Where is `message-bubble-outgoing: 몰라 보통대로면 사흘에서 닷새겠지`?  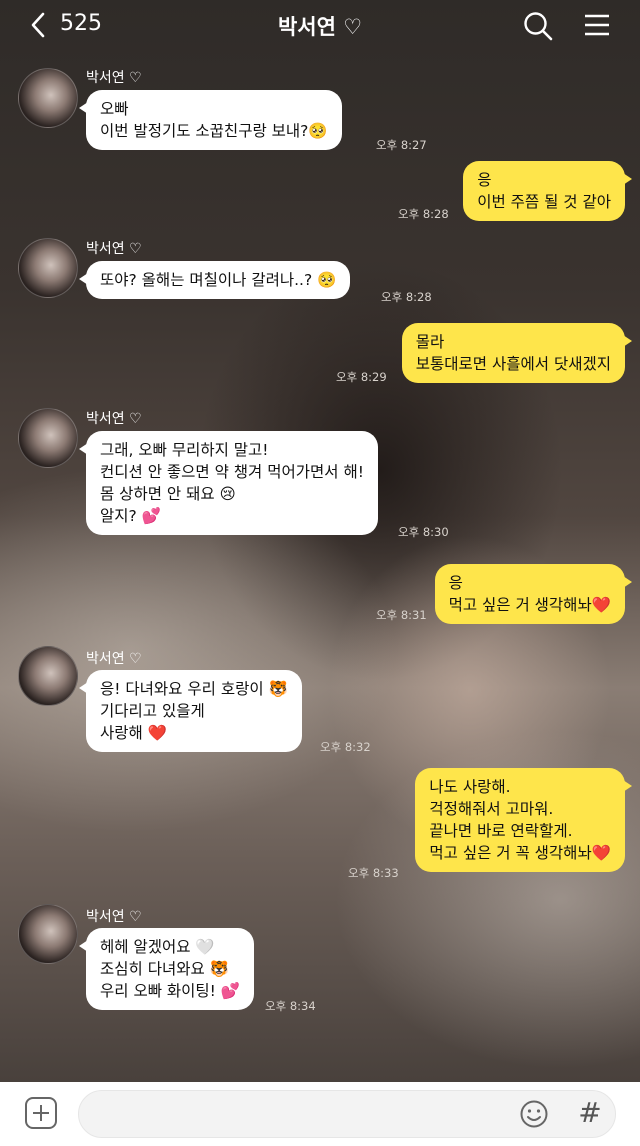 message-bubble-outgoing: 몰라 보통대로면 사흘에서 닷새겠지 is located at coordinates (517, 353).